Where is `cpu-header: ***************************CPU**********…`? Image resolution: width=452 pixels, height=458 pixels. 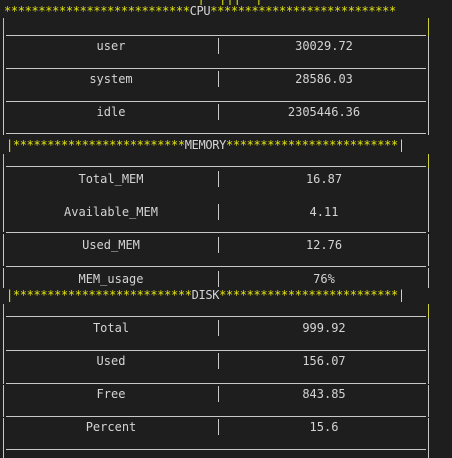 cpu-header: ***************************CPU**********… is located at coordinates (200, 11).